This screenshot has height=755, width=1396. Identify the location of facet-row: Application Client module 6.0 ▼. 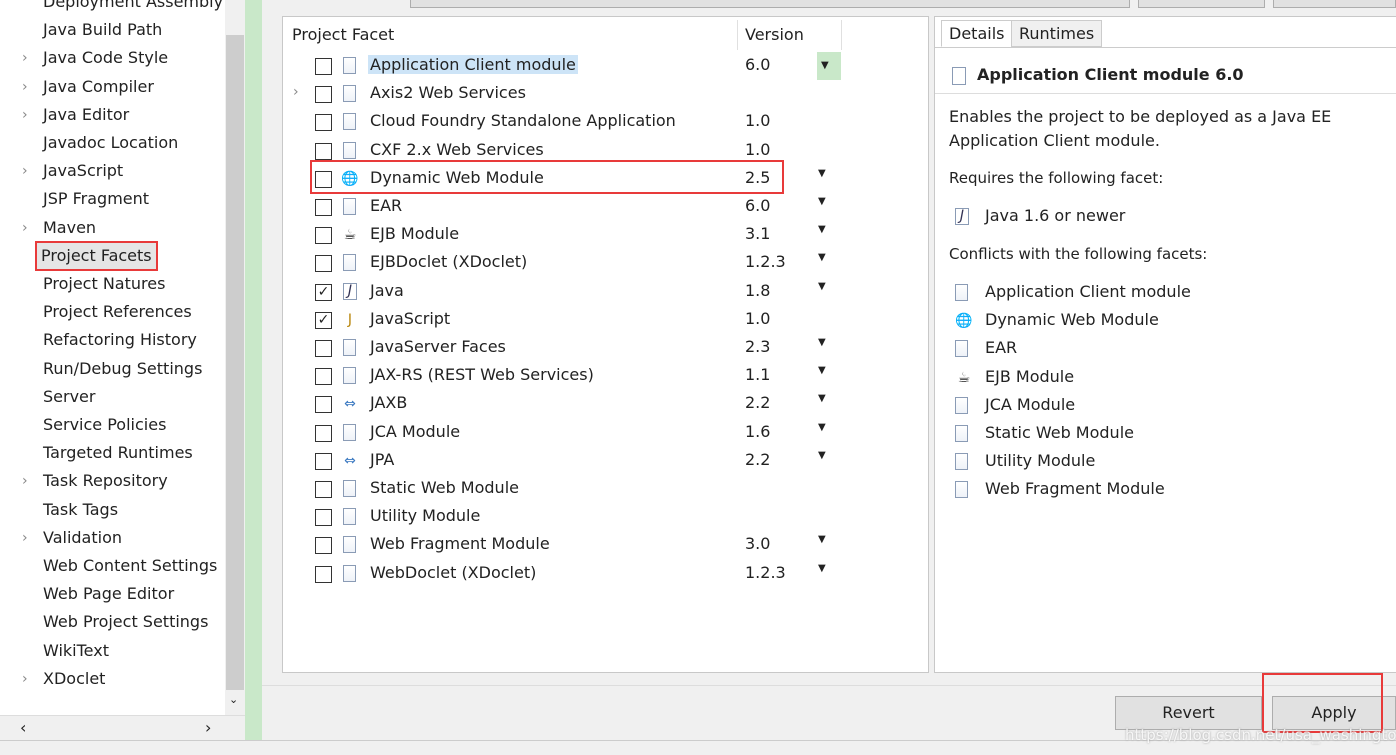
(563, 66).